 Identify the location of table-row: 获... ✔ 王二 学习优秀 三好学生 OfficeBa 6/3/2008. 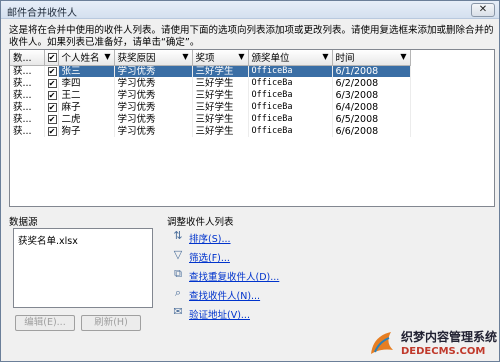
(210, 95).